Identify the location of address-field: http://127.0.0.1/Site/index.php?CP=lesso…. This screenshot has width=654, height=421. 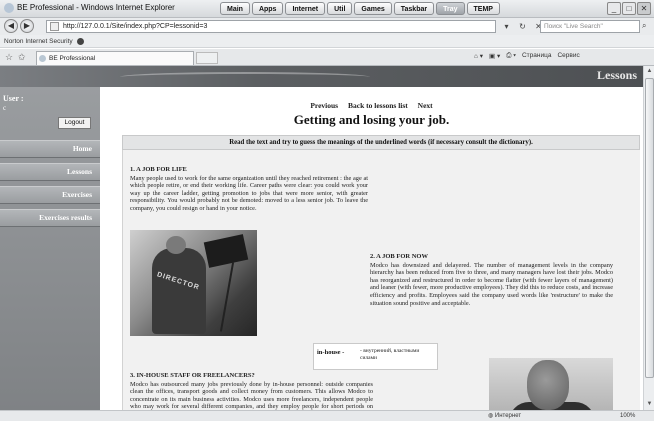
(271, 26).